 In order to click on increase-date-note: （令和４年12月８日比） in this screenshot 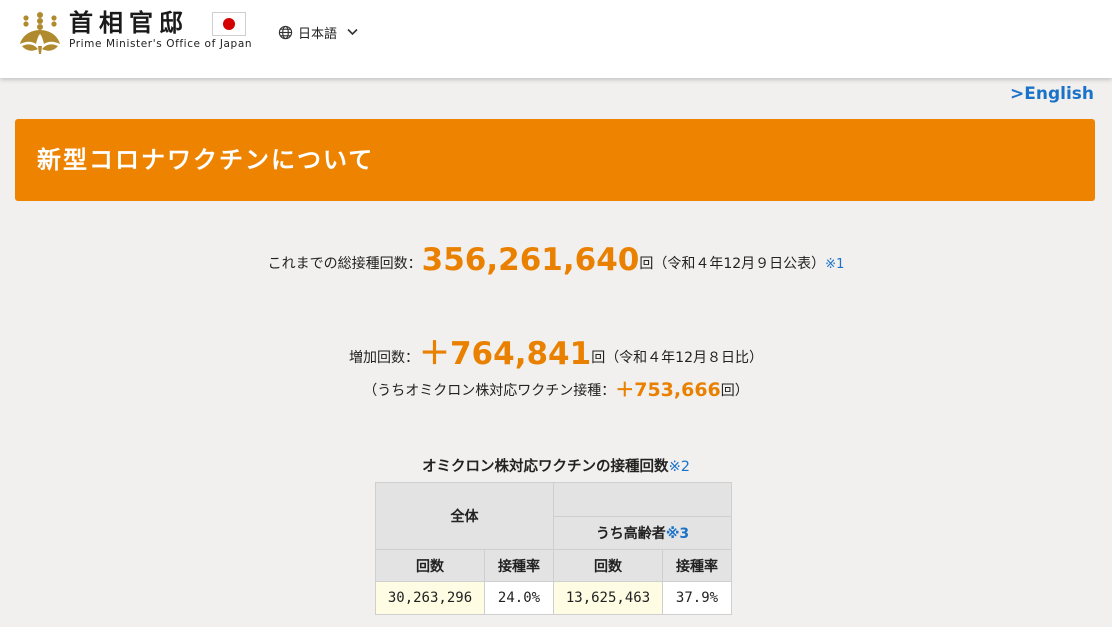, I will do `click(684, 358)`.